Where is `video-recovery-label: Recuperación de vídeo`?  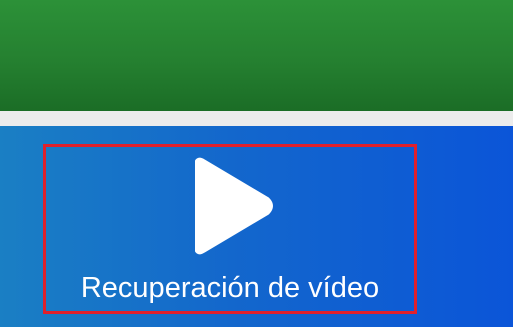 video-recovery-label: Recuperación de vídeo is located at coordinates (230, 288).